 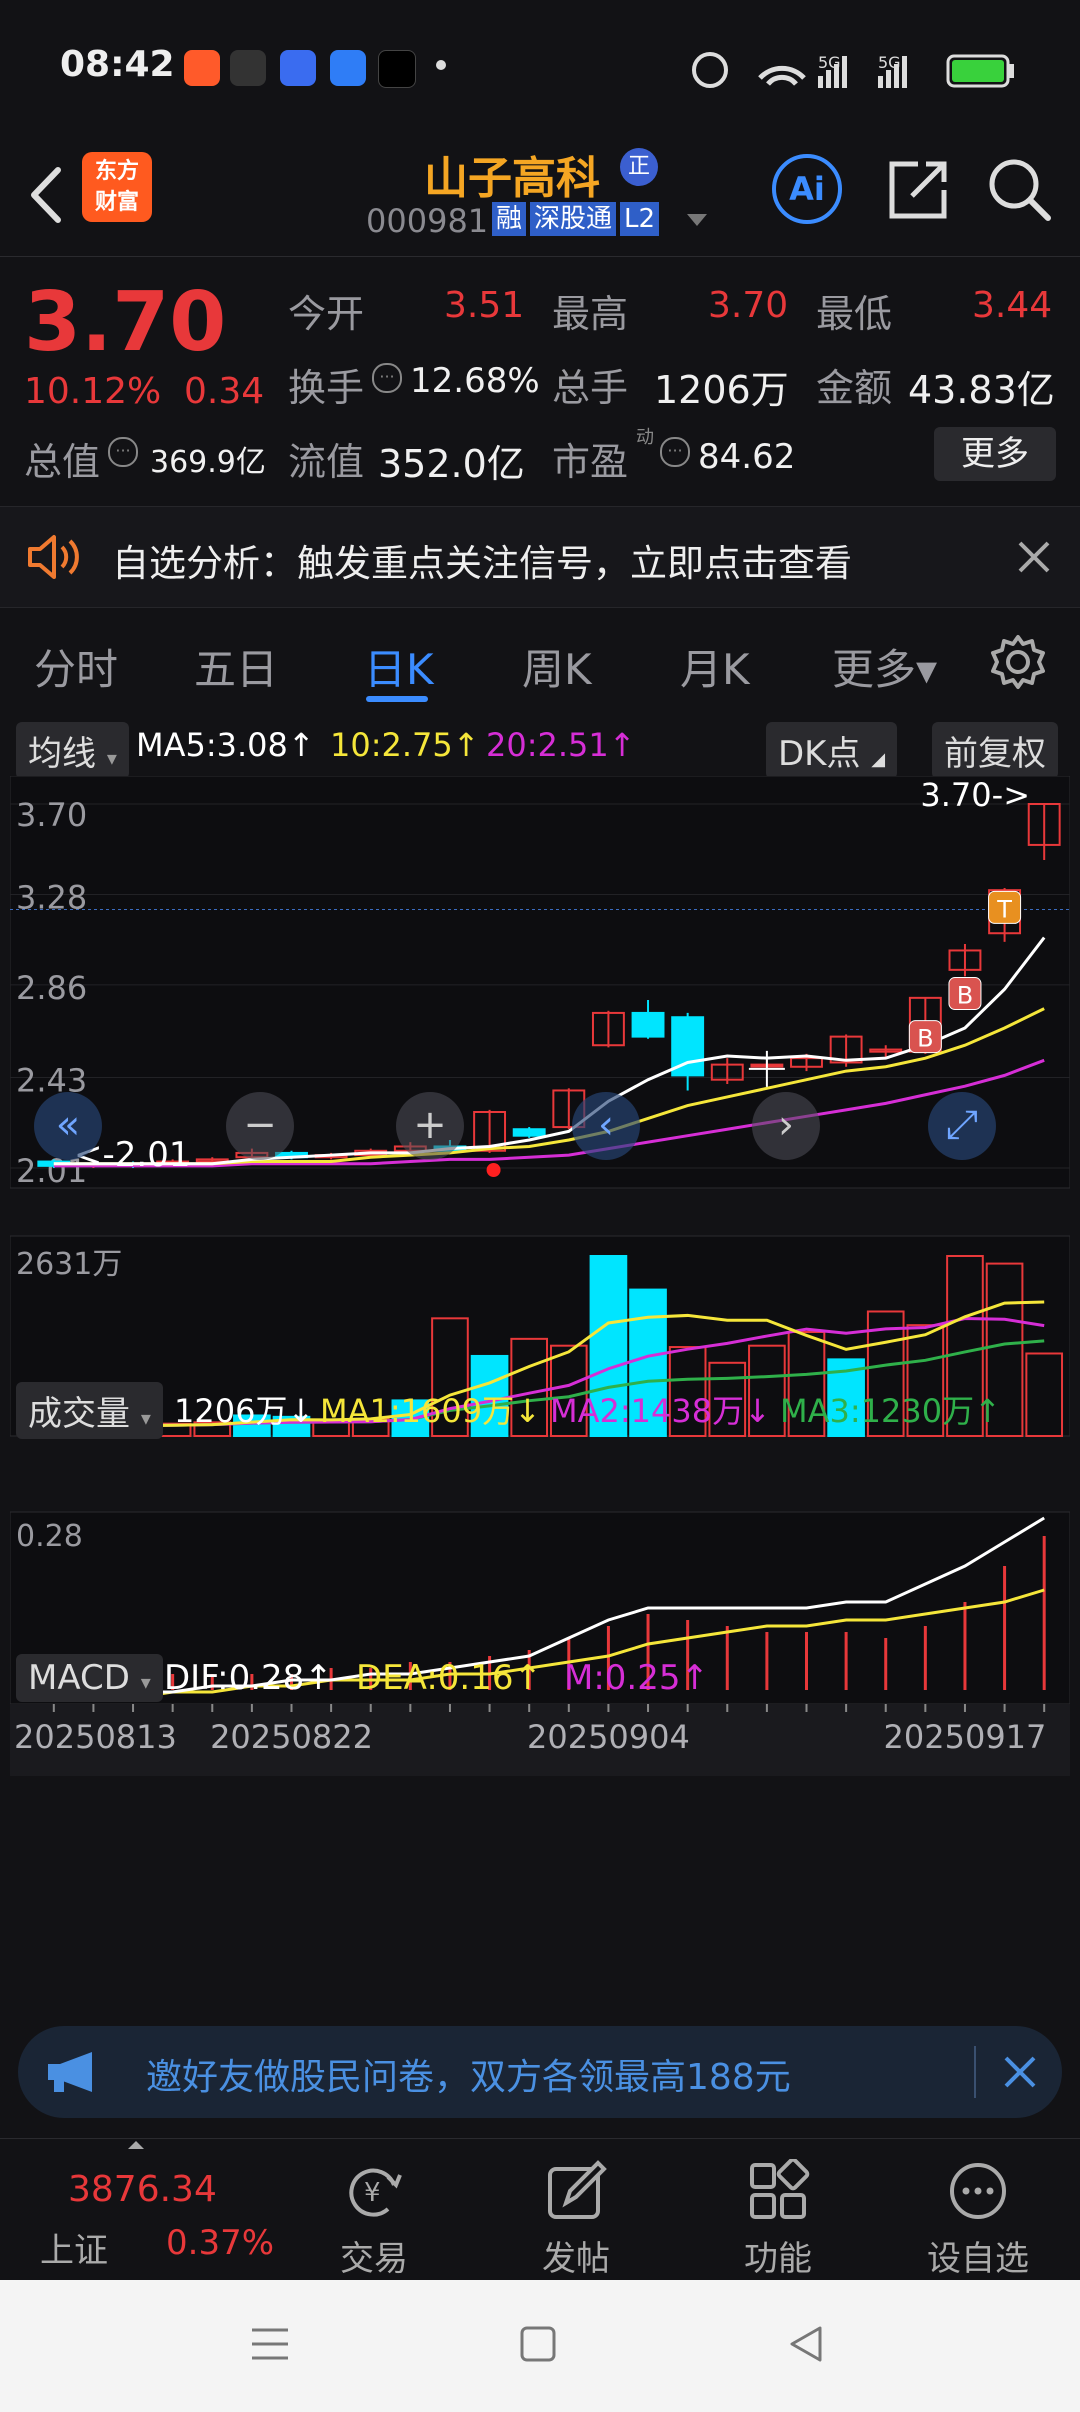 What do you see at coordinates (978, 2191) in the screenshot?
I see `more-dots-icon` at bounding box center [978, 2191].